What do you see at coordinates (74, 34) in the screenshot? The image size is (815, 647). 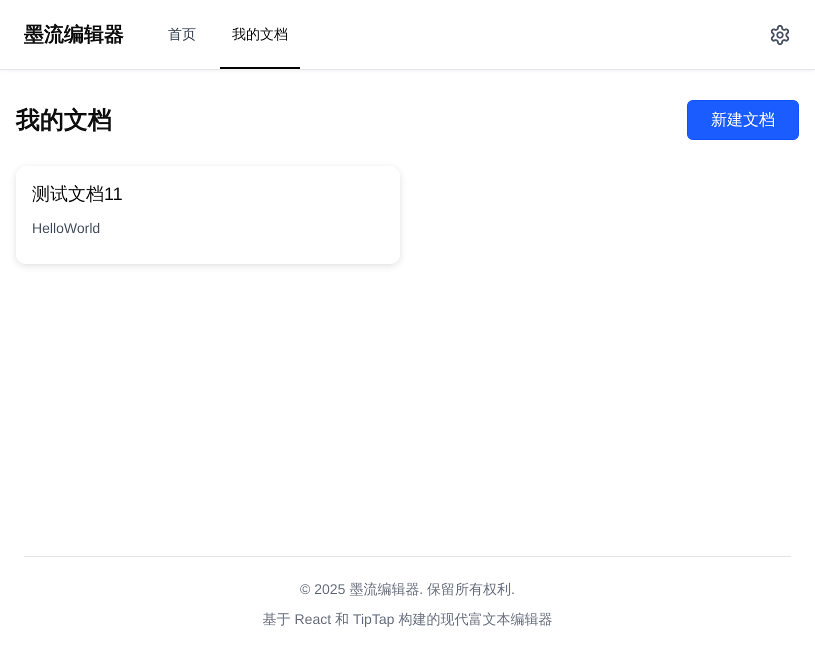 I see `app-logo: 墨流编辑器` at bounding box center [74, 34].